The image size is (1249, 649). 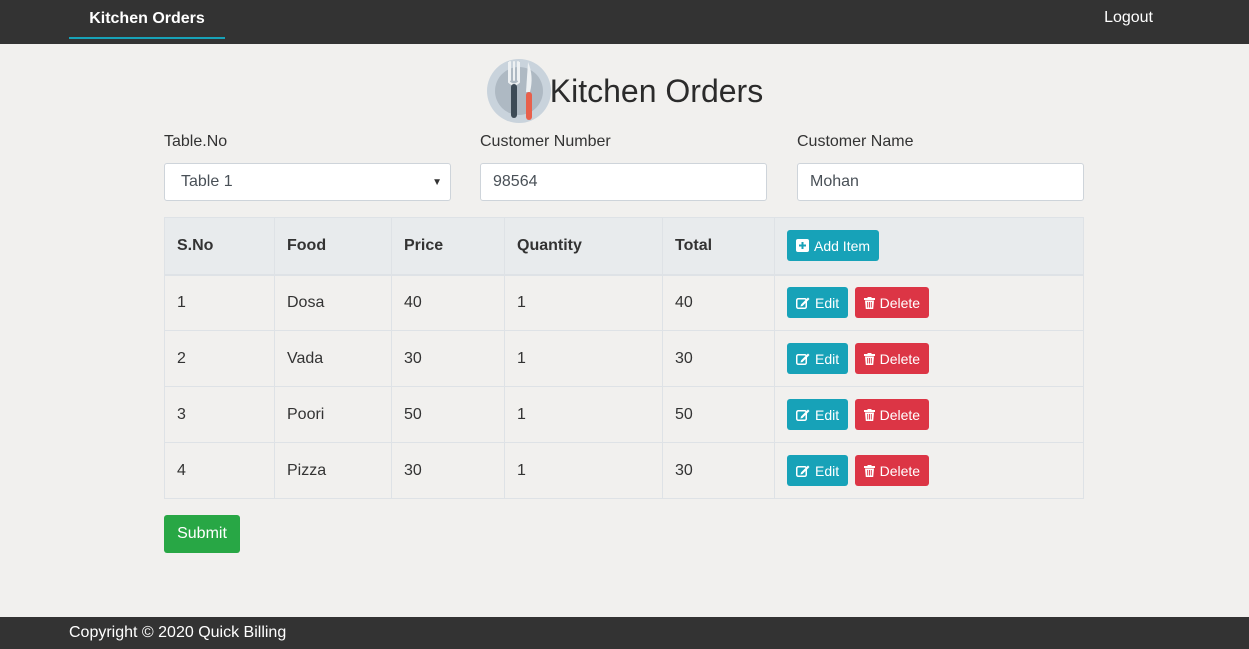 I want to click on add-item-label: Add Item, so click(x=842, y=245).